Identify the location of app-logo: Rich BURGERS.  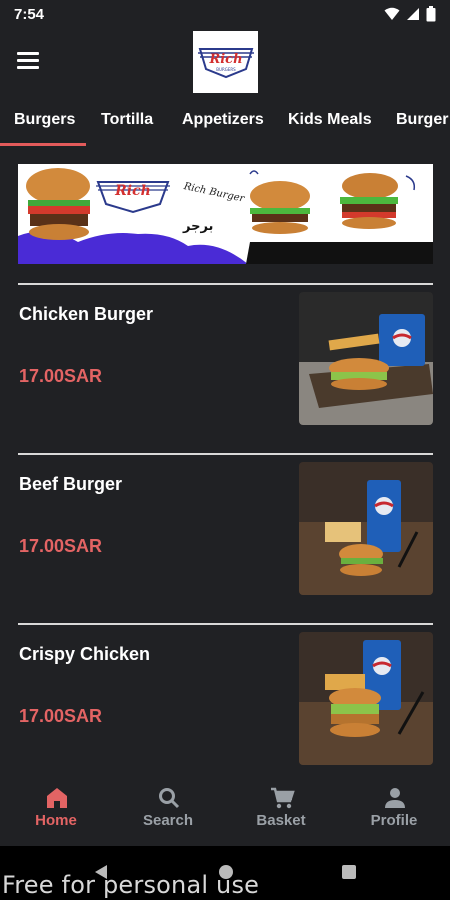
(225, 62).